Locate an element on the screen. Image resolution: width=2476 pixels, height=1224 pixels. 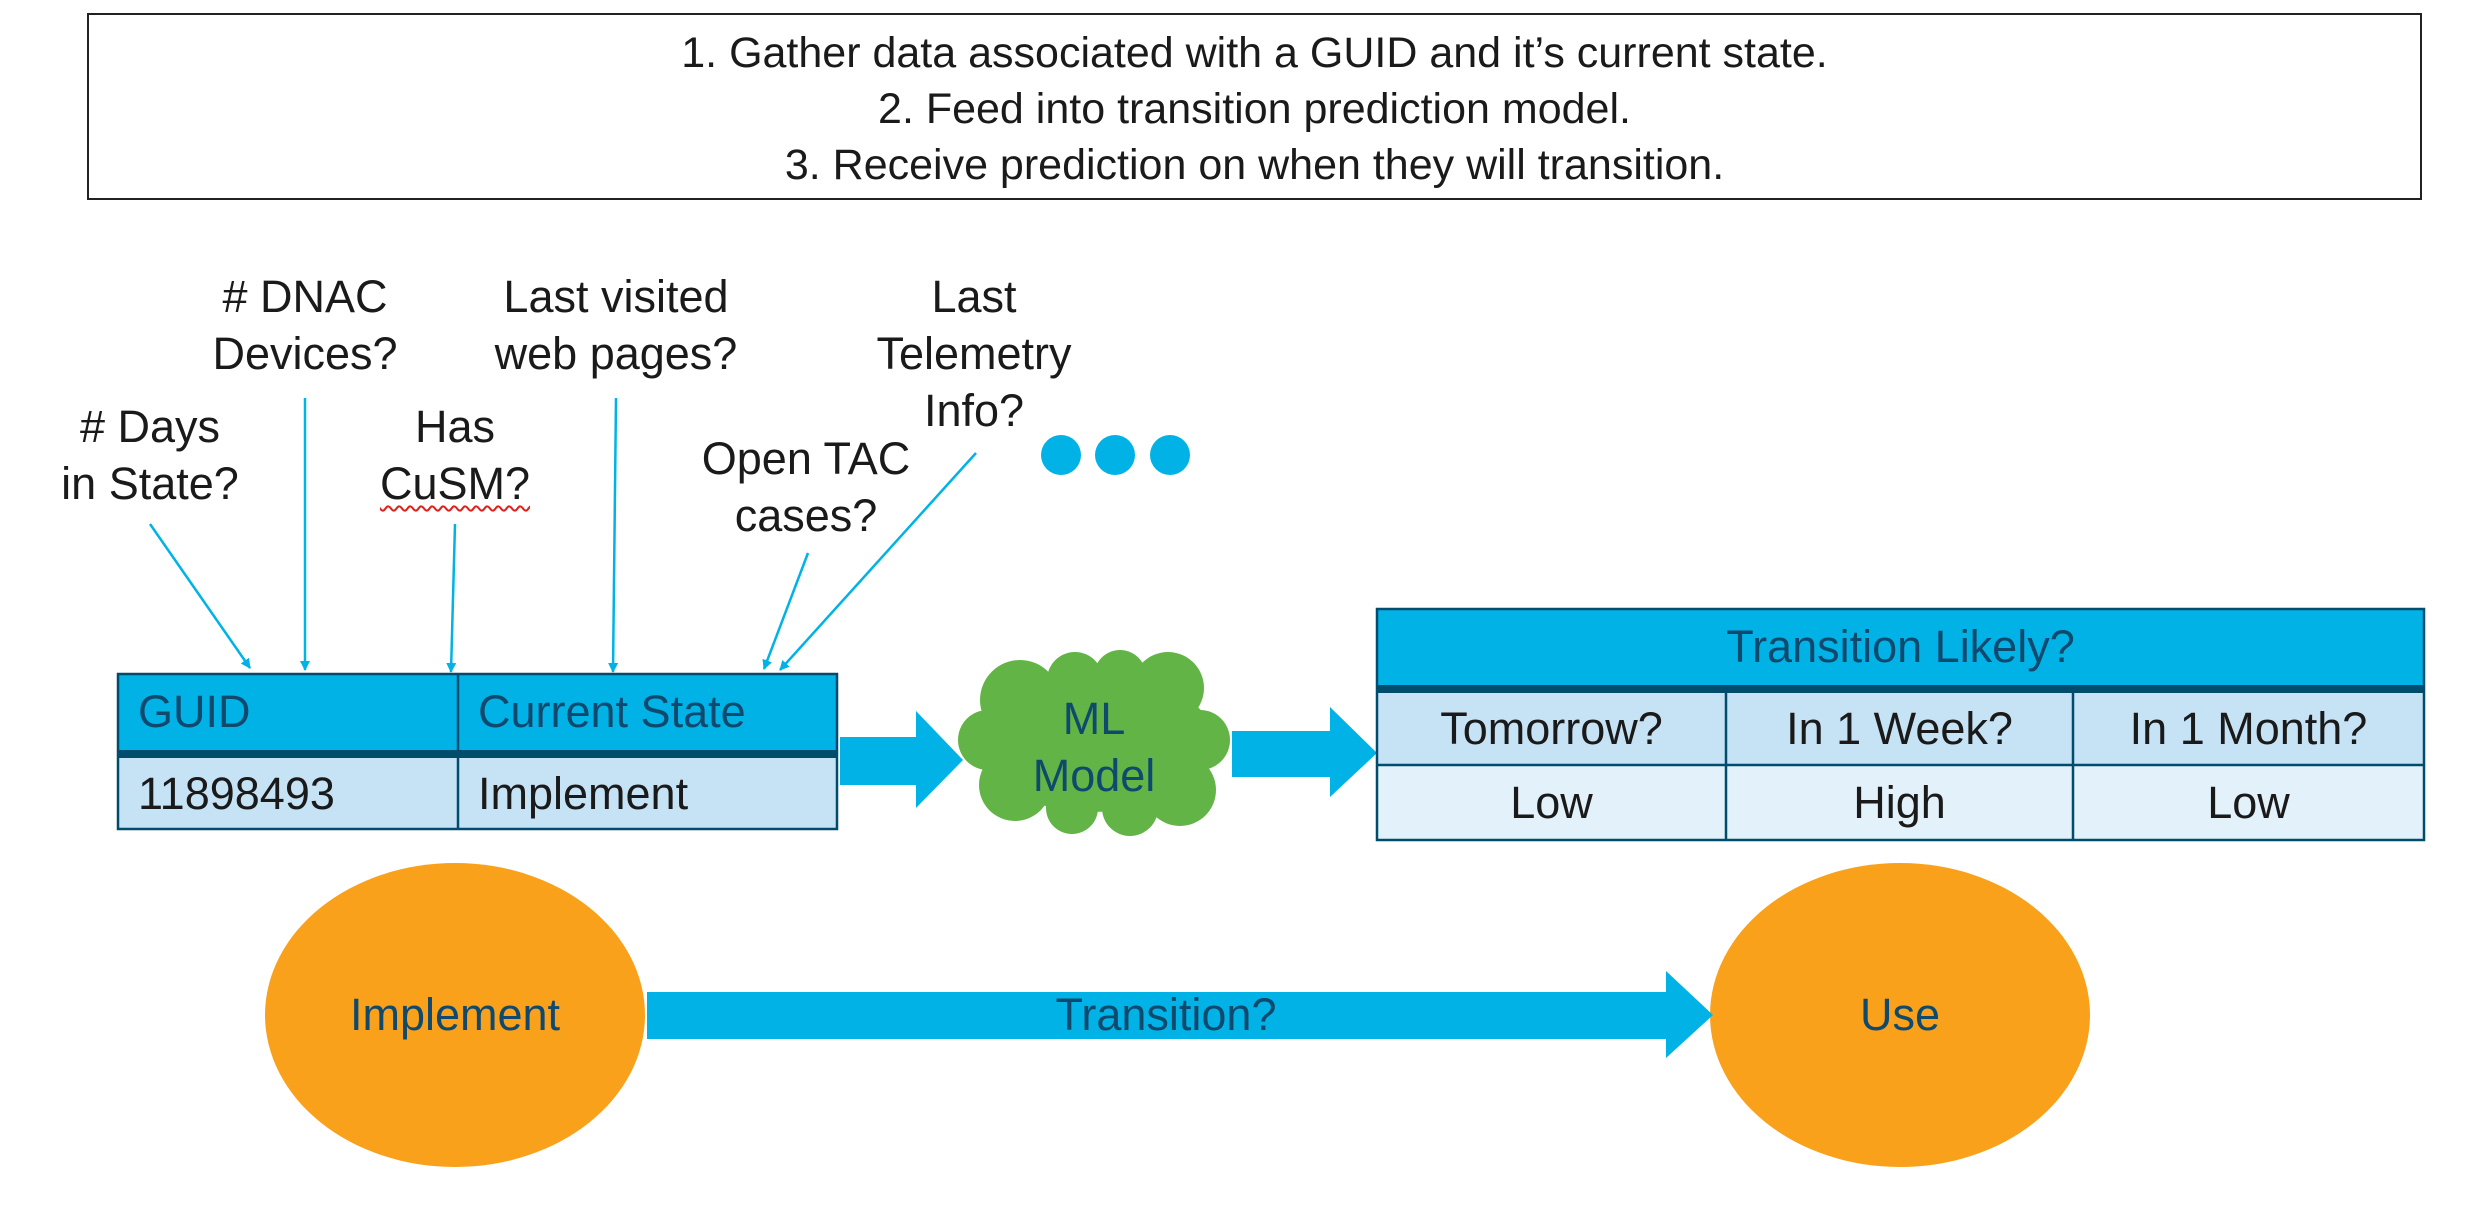
input-header-current-state: Current State is located at coordinates (612, 711).